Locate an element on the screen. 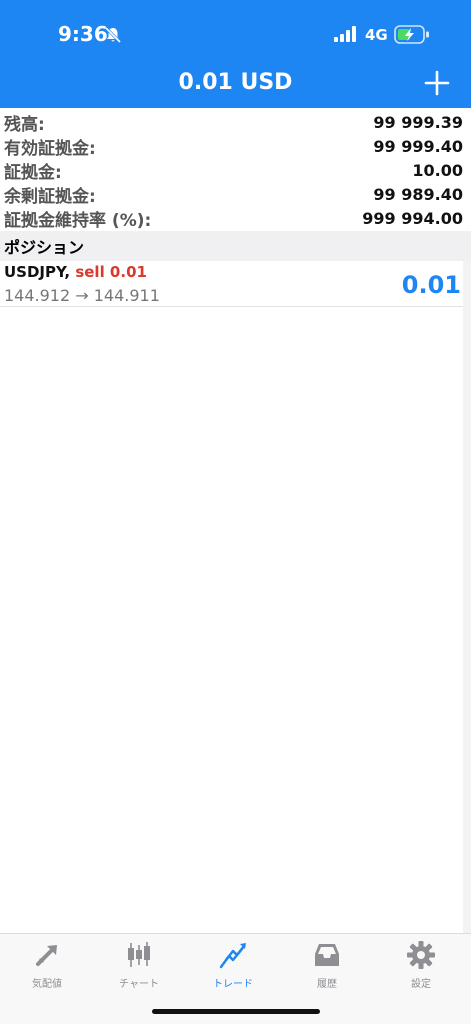 The image size is (471, 1024). margin-value: 10.00 is located at coordinates (437, 170).